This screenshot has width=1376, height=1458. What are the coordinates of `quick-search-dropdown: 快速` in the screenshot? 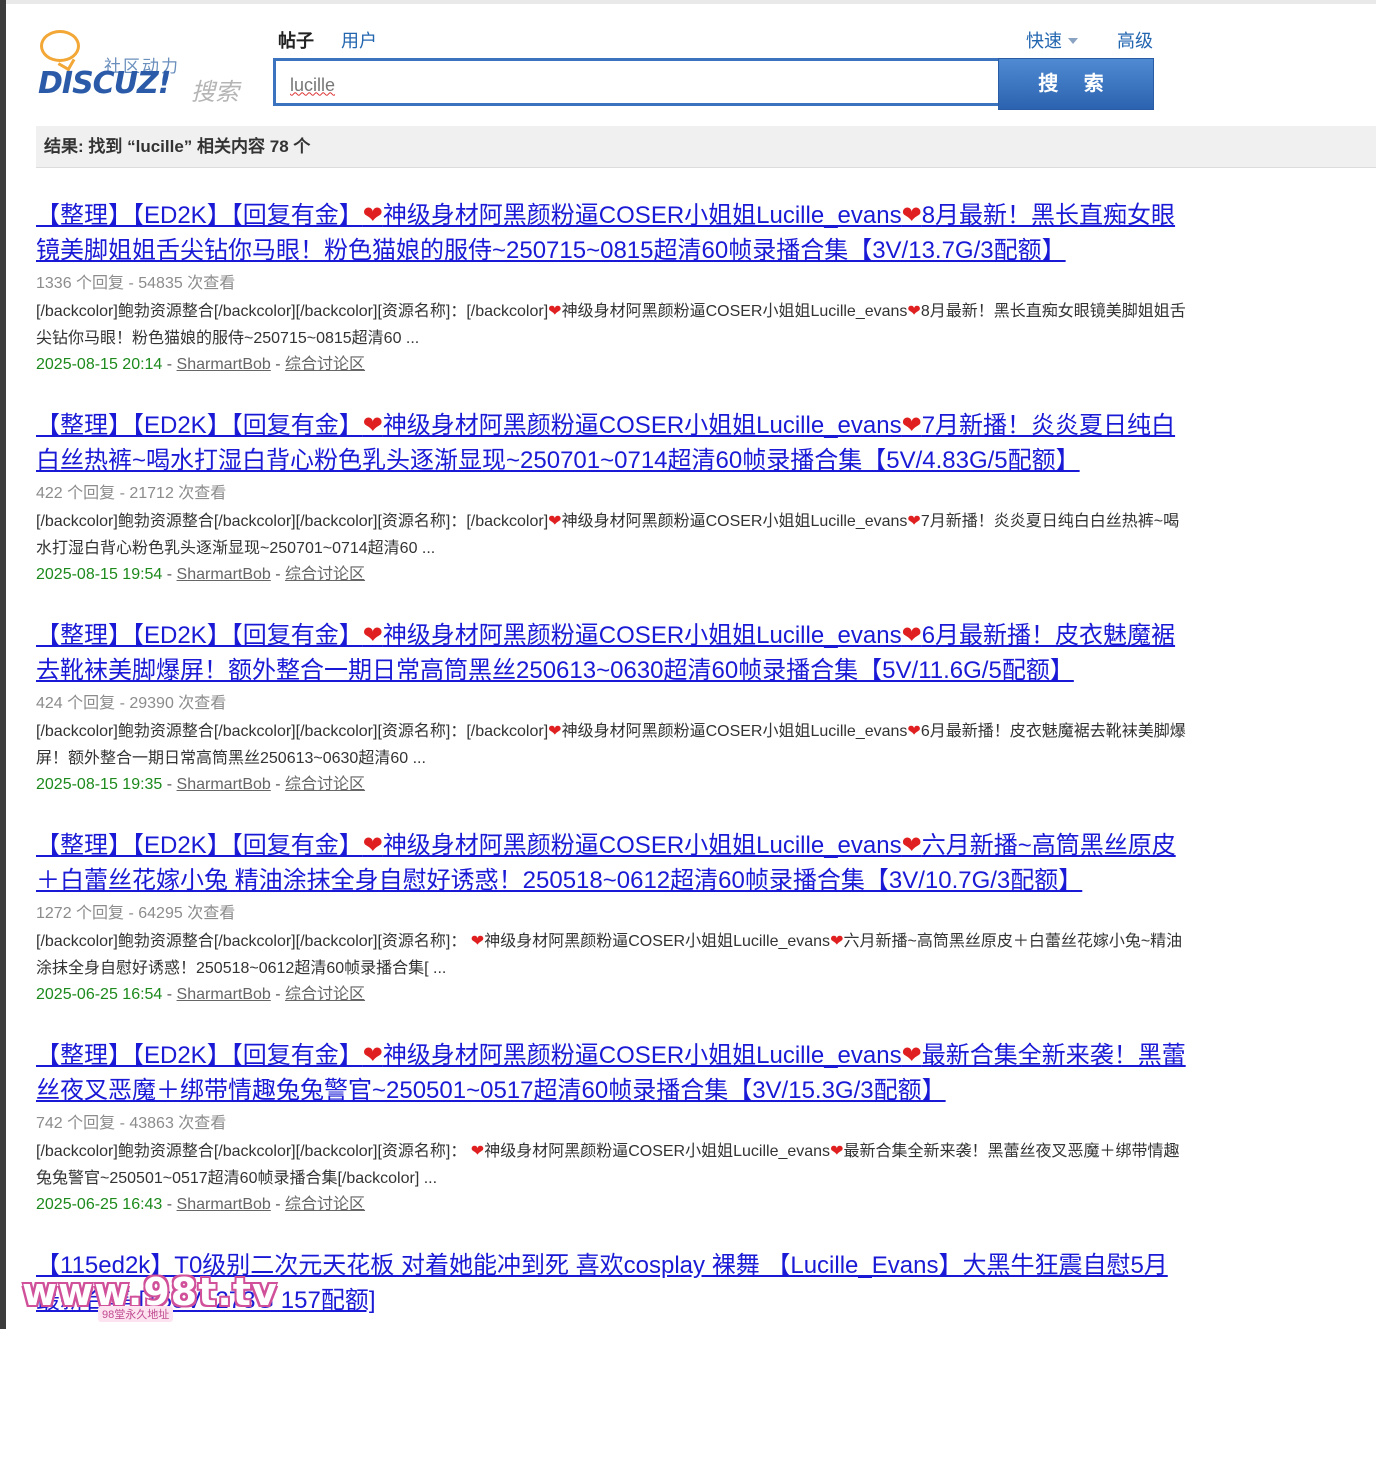 It's located at (1052, 40).